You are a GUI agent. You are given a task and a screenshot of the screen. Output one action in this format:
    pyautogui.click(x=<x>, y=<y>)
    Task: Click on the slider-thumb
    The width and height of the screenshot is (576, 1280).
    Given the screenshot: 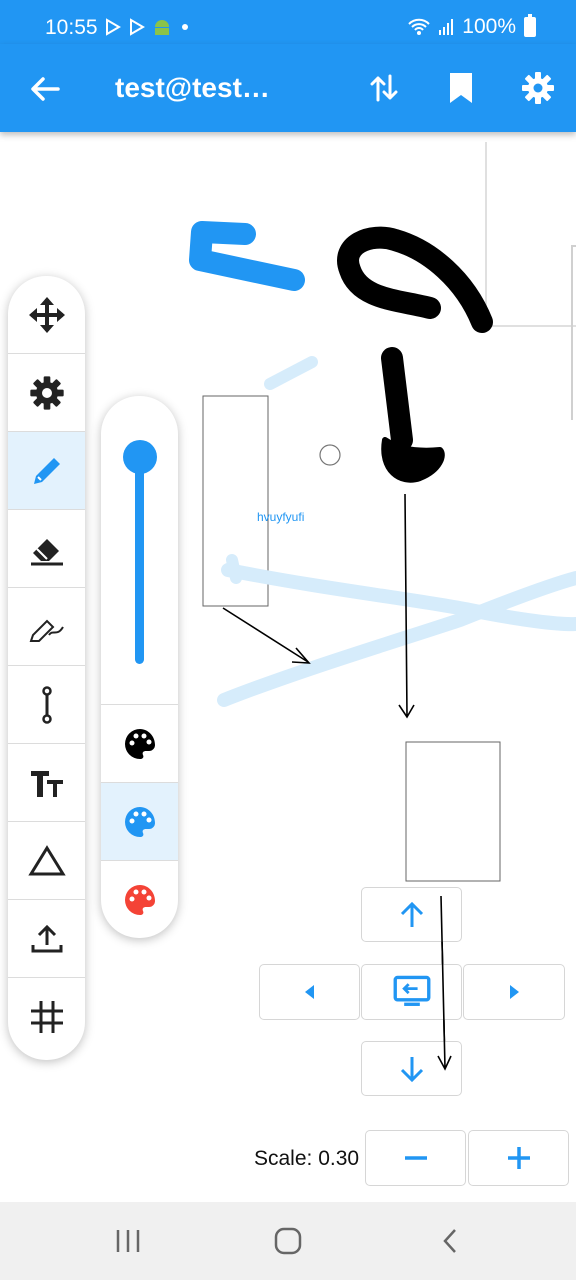 What is the action you would take?
    pyautogui.click(x=140, y=457)
    